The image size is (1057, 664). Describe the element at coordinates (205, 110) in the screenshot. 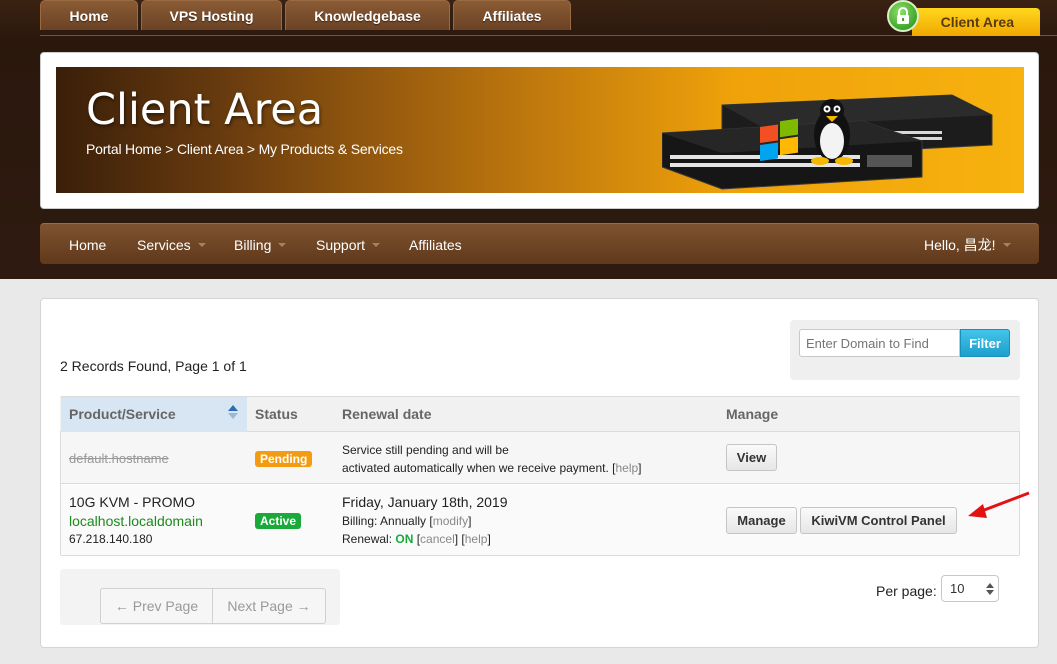

I see `page-title: Client Area` at that location.